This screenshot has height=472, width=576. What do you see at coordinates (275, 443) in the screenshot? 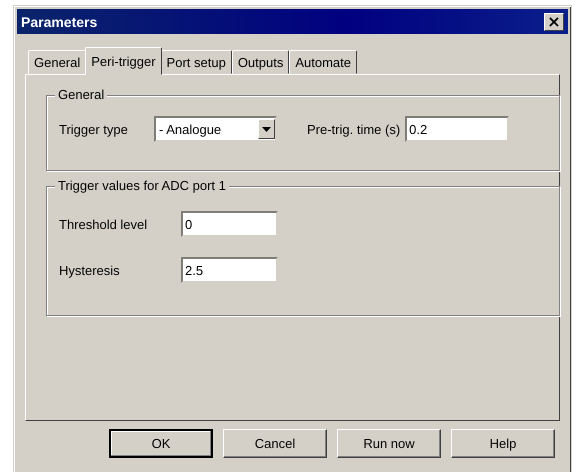
I see `dialog-button: Cancel` at bounding box center [275, 443].